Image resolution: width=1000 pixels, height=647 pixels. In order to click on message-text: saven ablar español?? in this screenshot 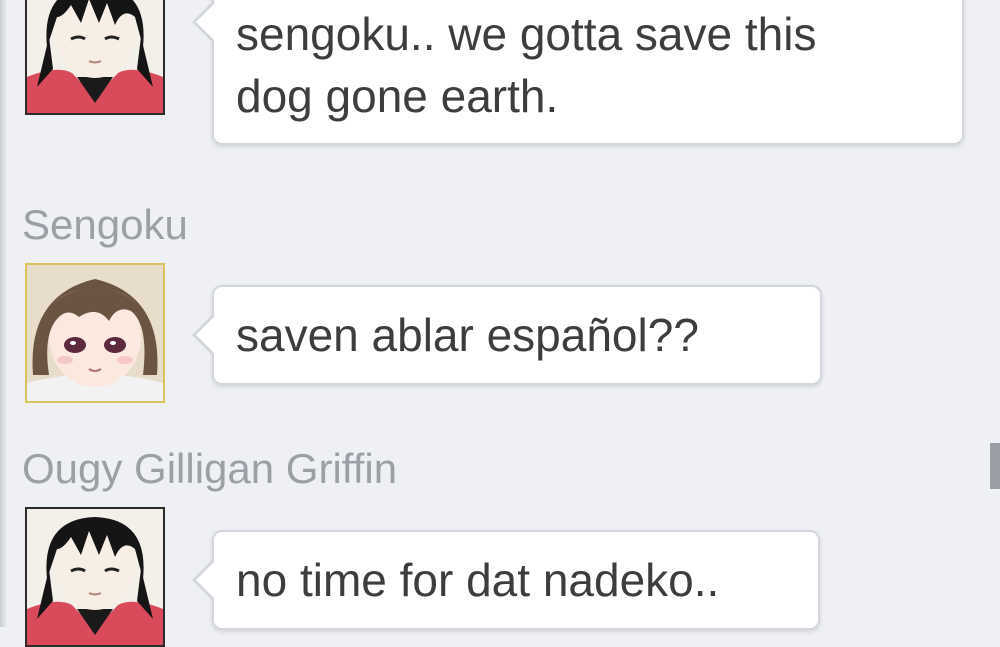, I will do `click(467, 335)`.